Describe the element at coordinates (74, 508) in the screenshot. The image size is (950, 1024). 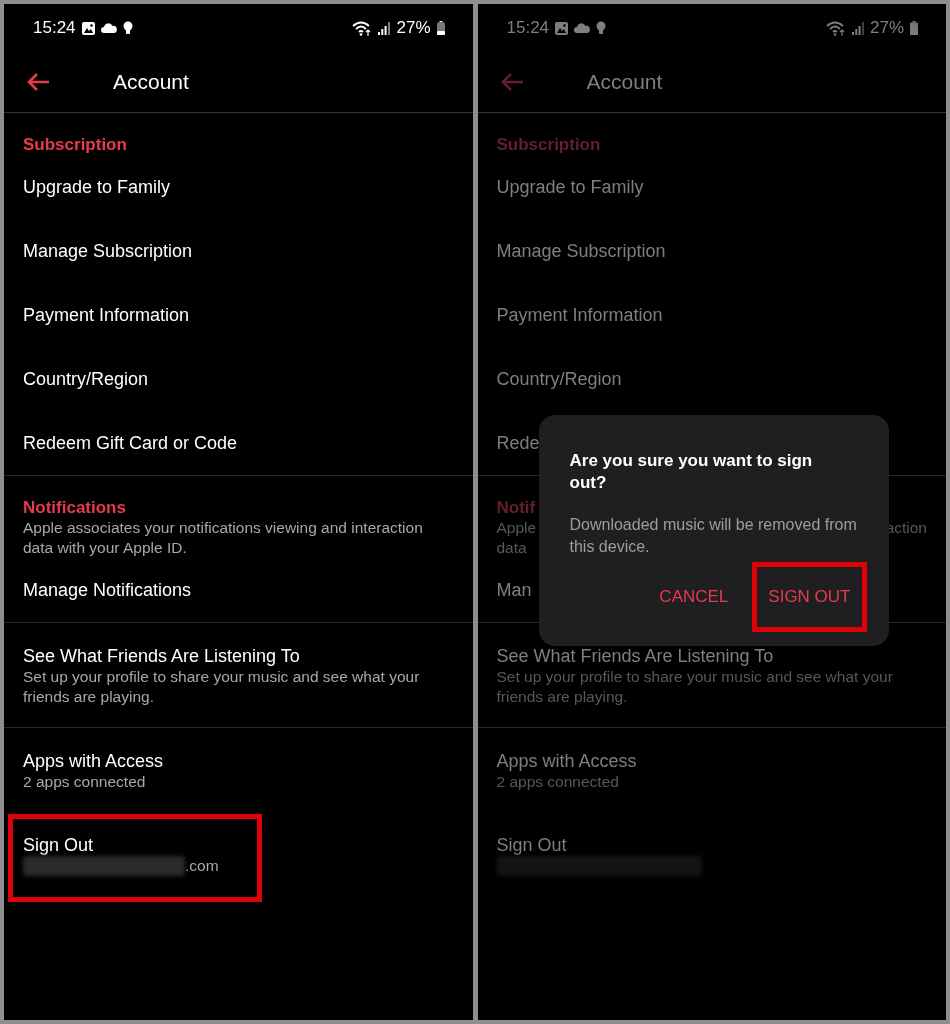
I see `section-heading: Notifications` at that location.